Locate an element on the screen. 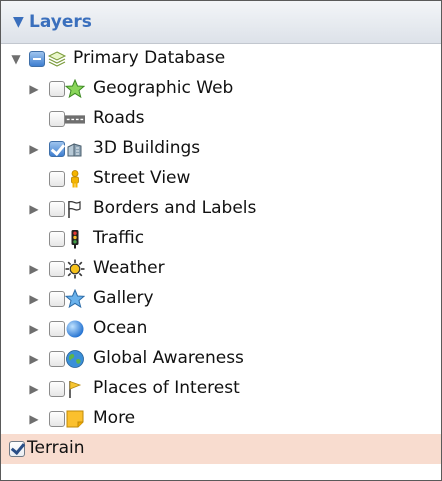 The height and width of the screenshot is (481, 442). layer-label-geographic-web: Geographic Web is located at coordinates (163, 88).